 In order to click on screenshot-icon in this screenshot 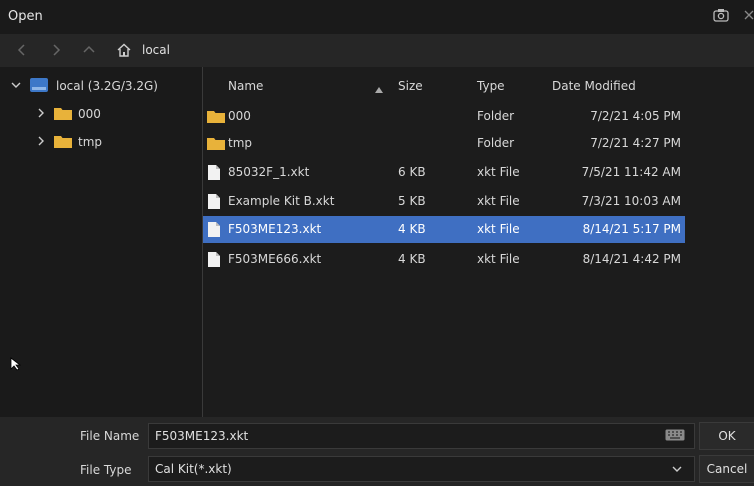, I will do `click(721, 16)`.